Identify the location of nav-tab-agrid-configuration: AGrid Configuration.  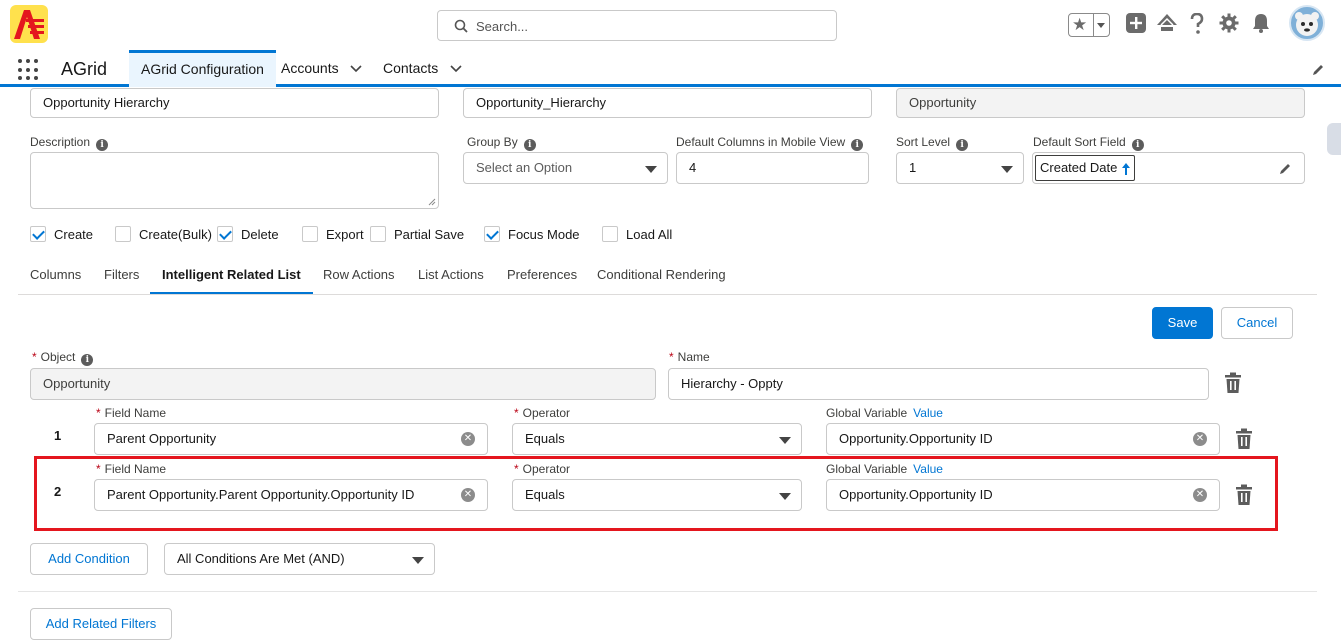
(202, 68).